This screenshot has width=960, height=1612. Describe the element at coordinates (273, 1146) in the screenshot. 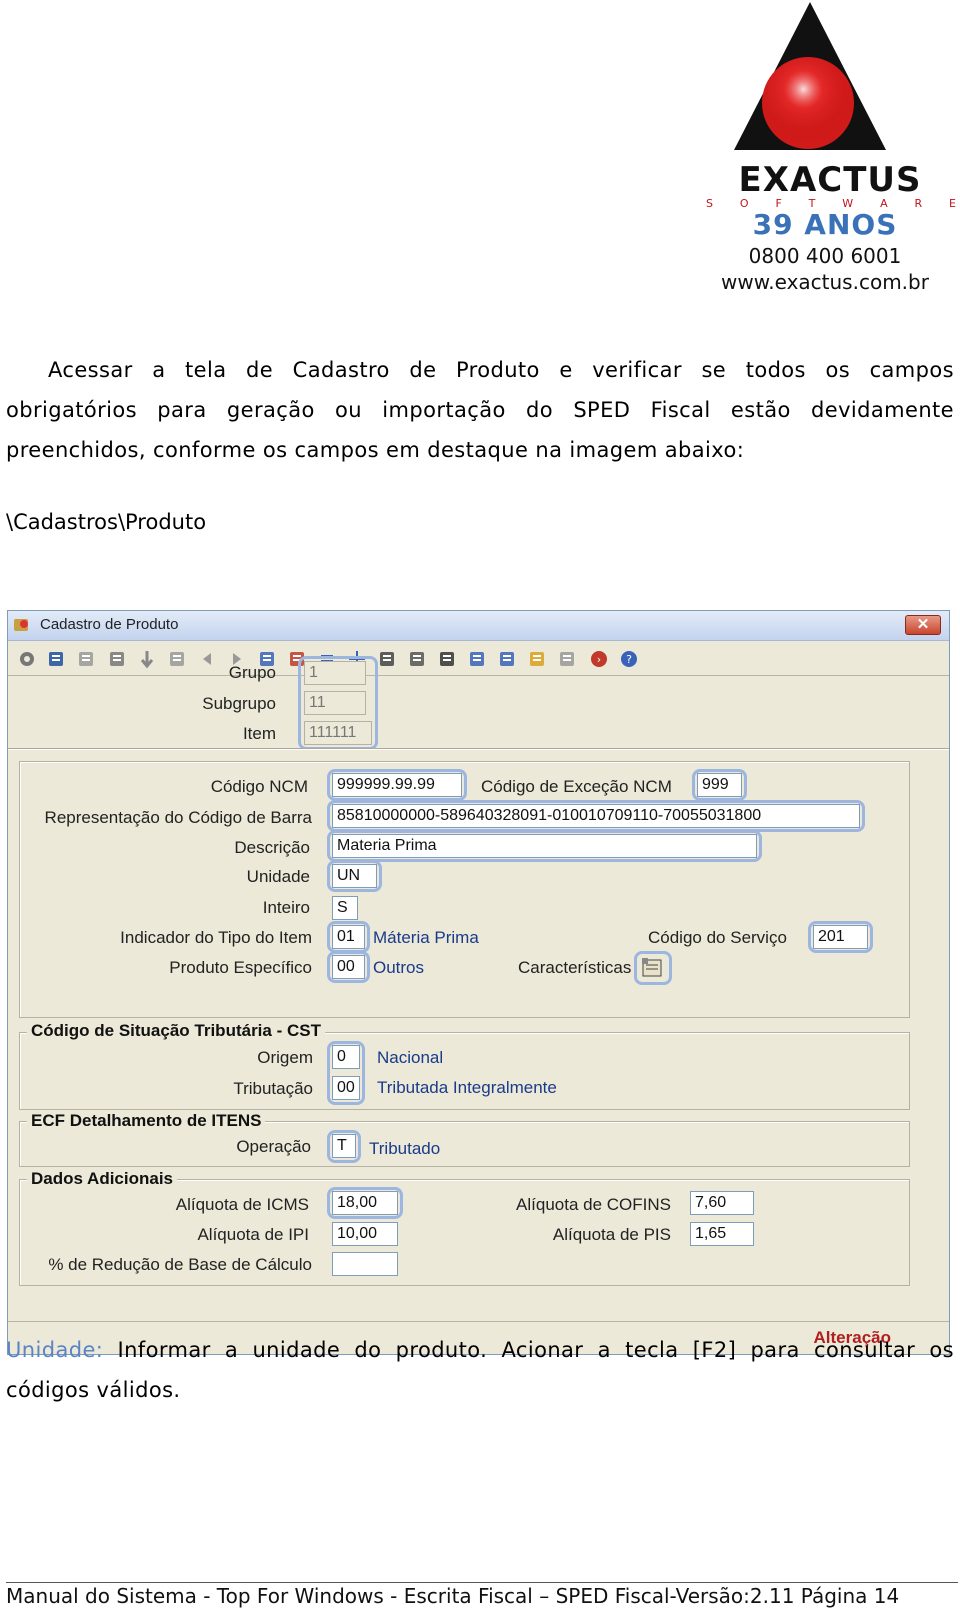

I see `operacao-label: Operação` at that location.